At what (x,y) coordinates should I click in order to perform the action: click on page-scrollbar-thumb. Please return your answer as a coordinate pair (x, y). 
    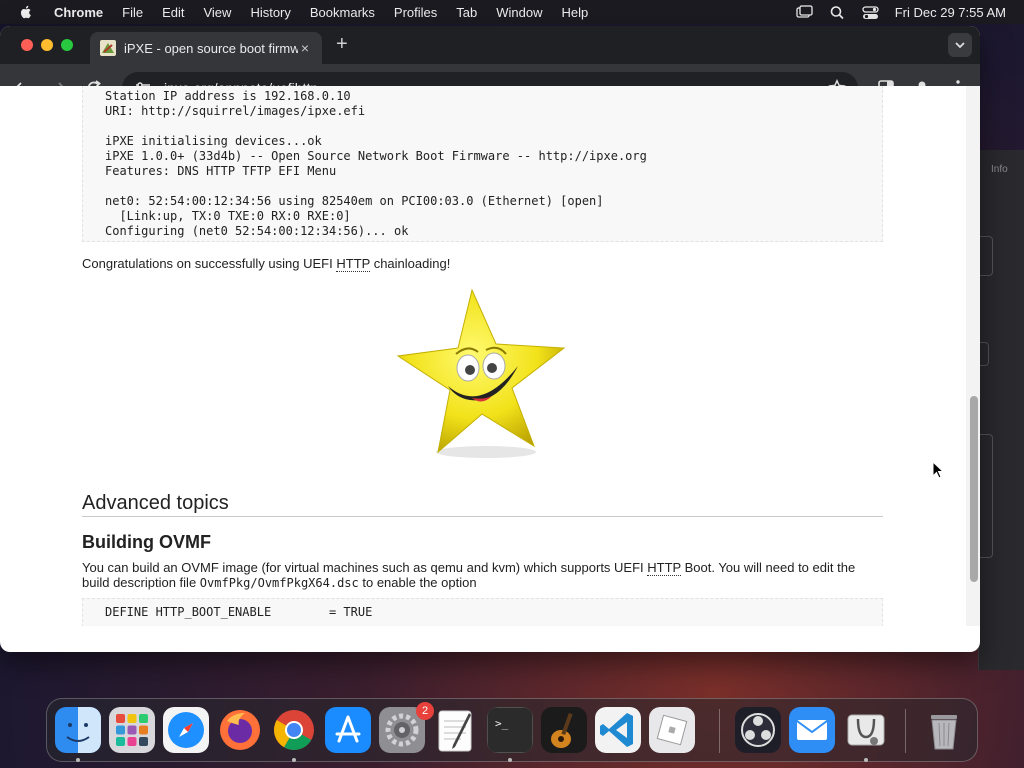
    Looking at the image, I should click on (974, 489).